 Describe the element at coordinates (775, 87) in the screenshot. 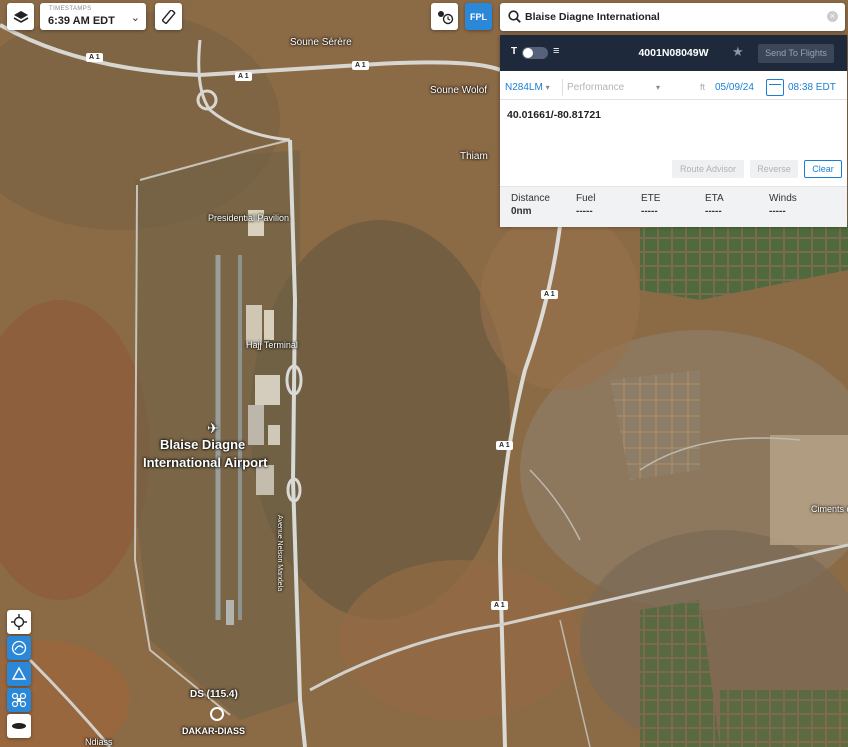

I see `calendar-icon` at that location.